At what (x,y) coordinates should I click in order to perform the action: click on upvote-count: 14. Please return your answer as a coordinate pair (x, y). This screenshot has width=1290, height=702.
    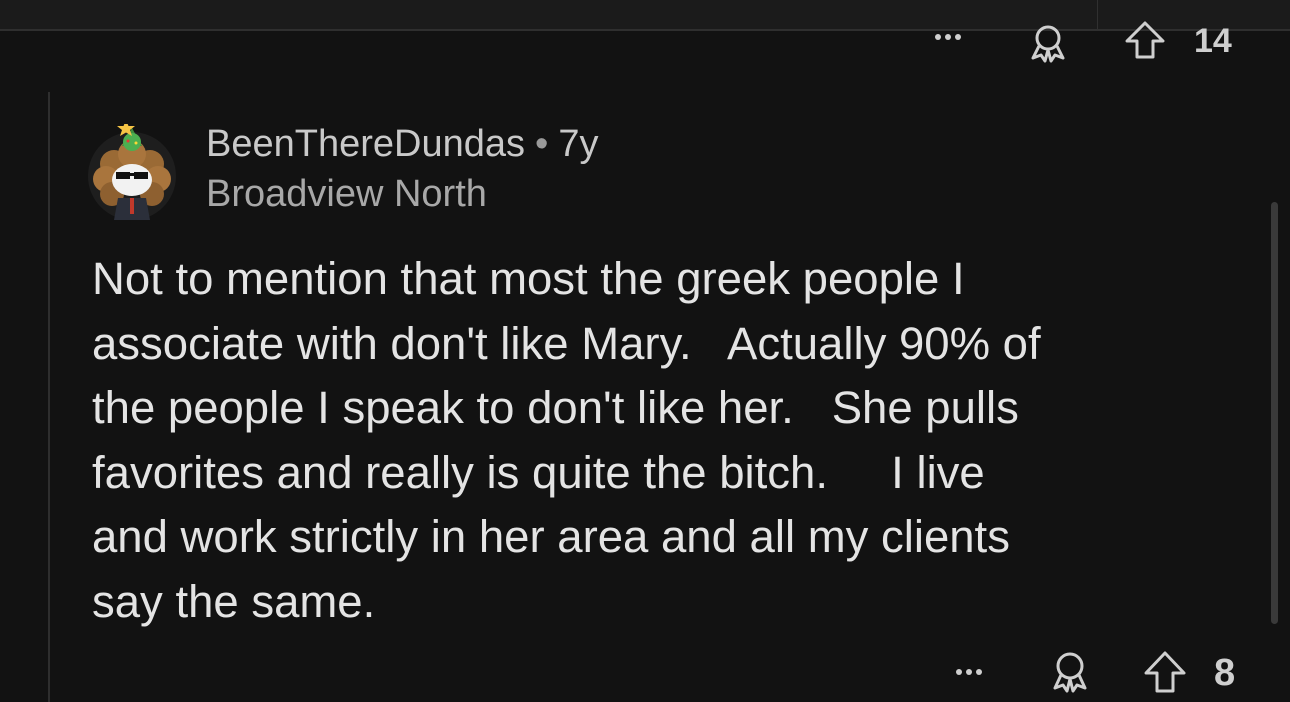
    Looking at the image, I should click on (1213, 41).